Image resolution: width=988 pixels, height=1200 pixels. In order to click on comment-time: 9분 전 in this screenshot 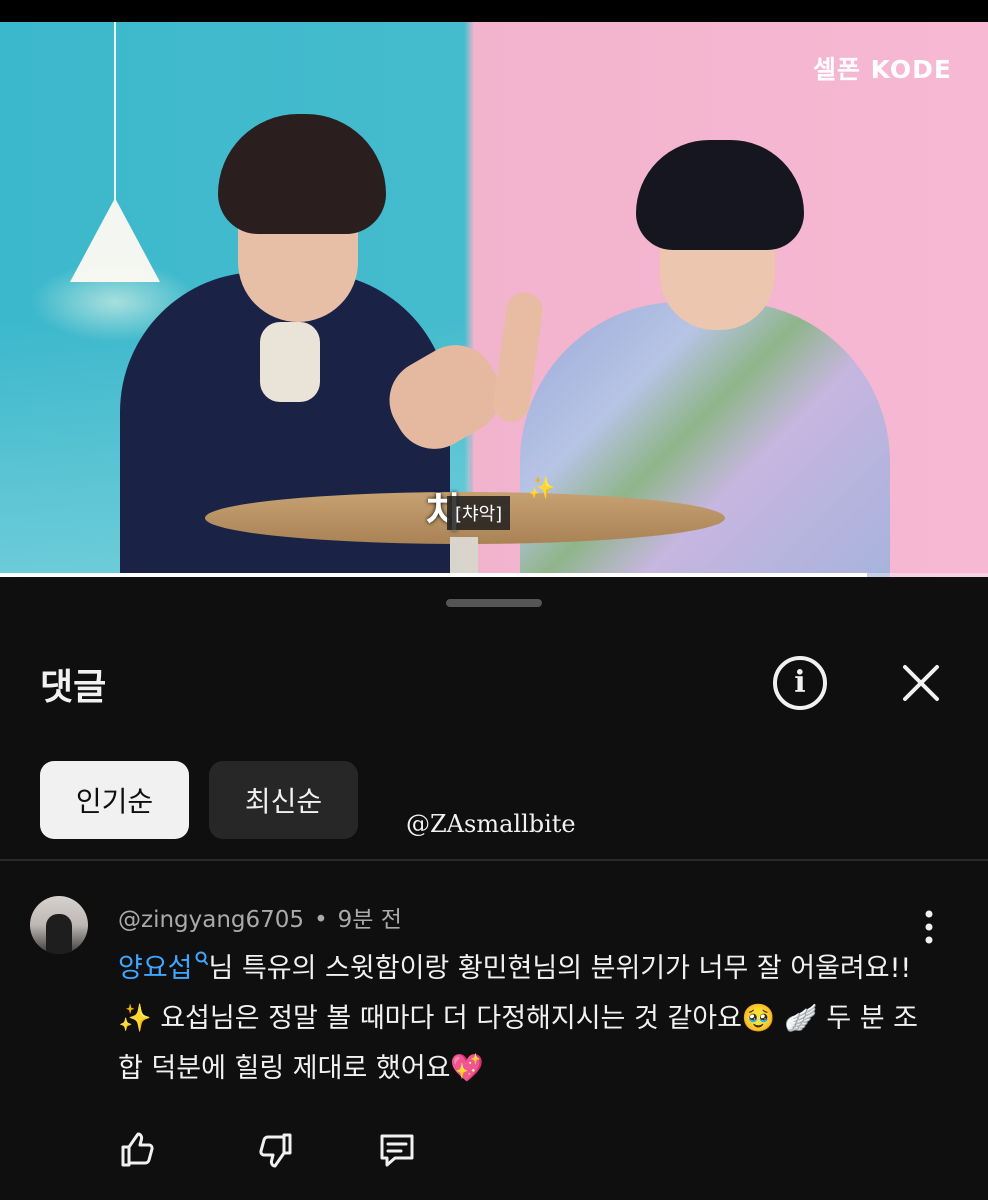, I will do `click(369, 920)`.